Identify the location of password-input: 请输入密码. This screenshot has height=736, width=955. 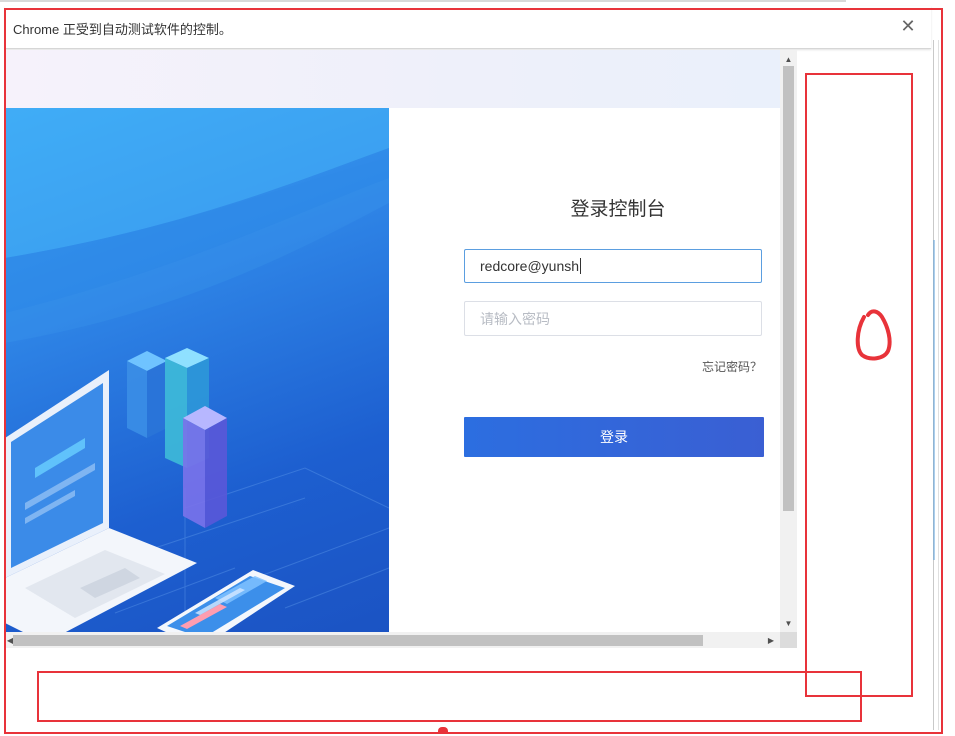
(613, 318).